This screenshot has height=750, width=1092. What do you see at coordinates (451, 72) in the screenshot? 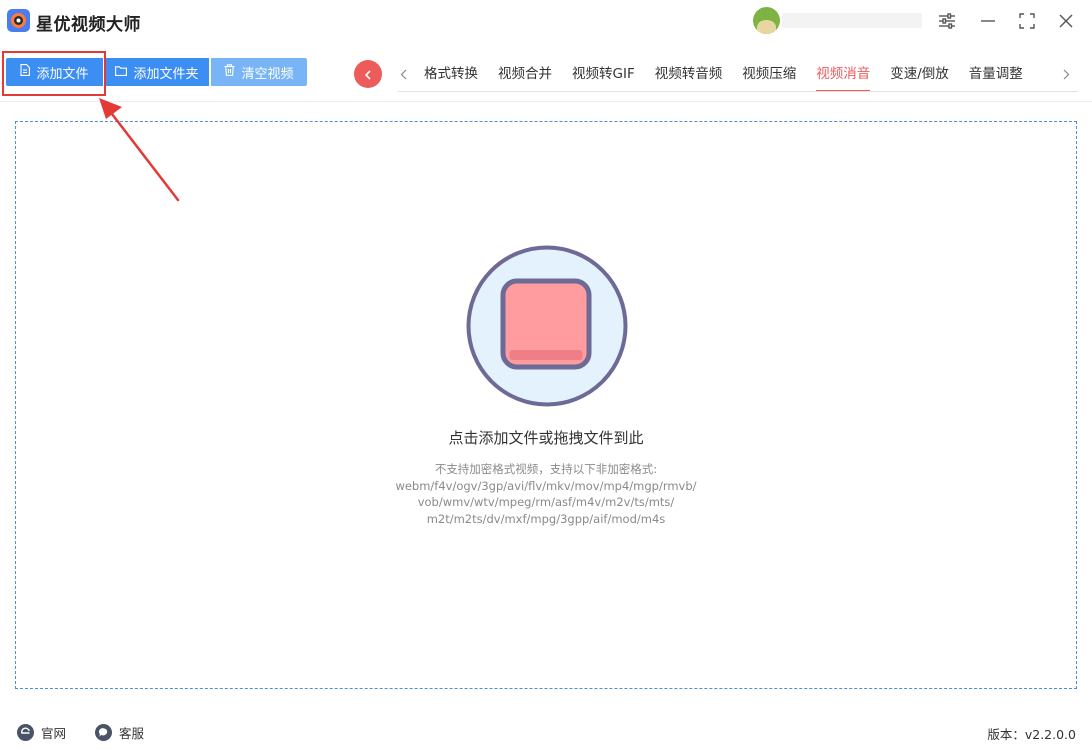
I see `tab-item: 格式转换` at bounding box center [451, 72].